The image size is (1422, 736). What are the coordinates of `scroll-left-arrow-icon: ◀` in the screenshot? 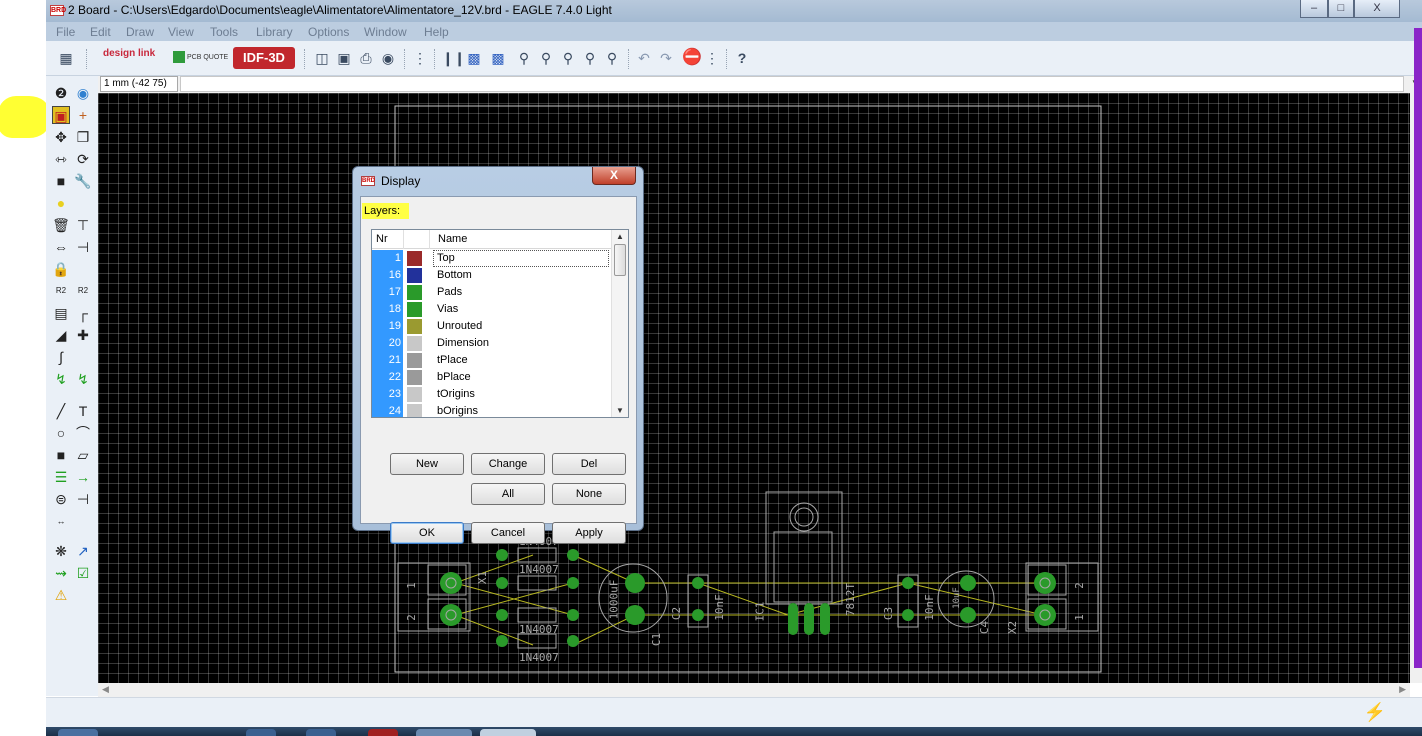 It's located at (105, 689).